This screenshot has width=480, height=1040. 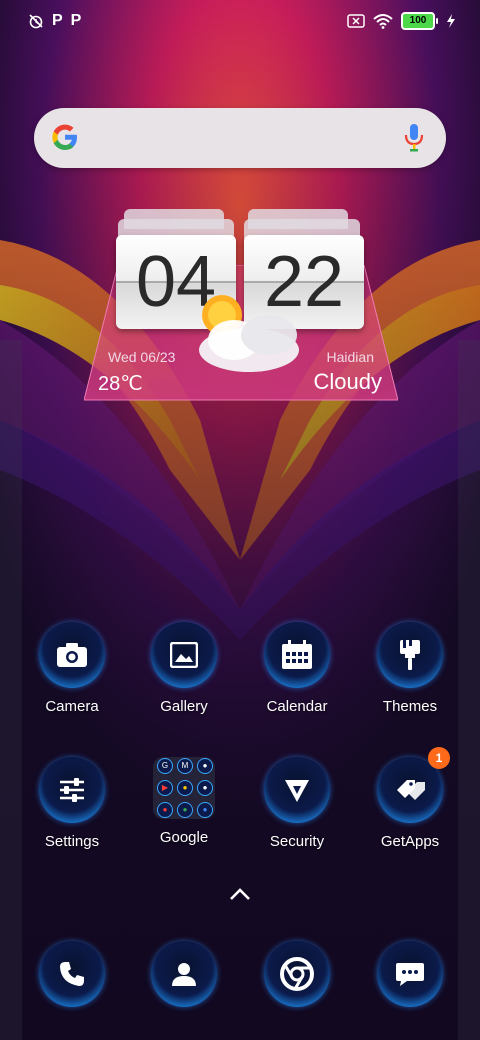 I want to click on app-camera: Camera, so click(x=72, y=668).